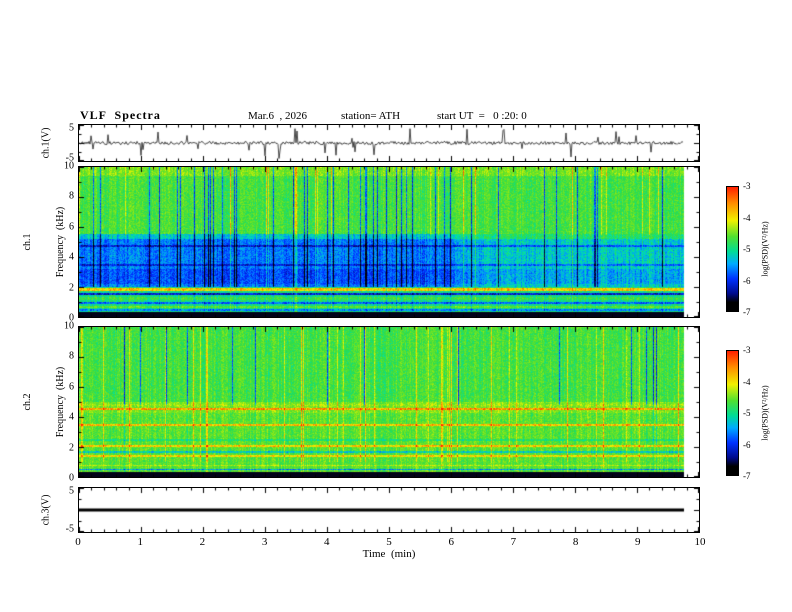  I want to click on ch1-waveform-canvas, so click(389, 143).